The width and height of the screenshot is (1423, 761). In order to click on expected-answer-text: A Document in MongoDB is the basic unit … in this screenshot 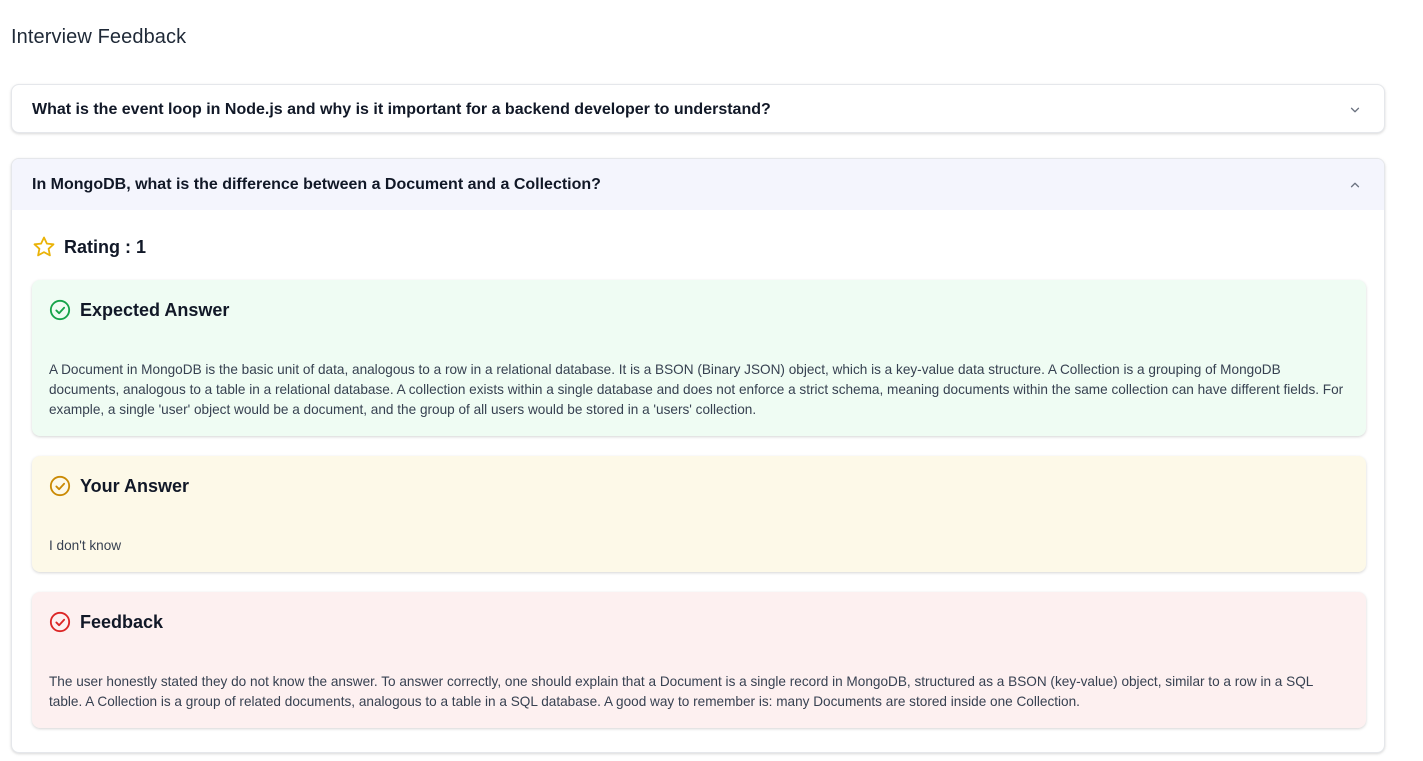, I will do `click(696, 389)`.